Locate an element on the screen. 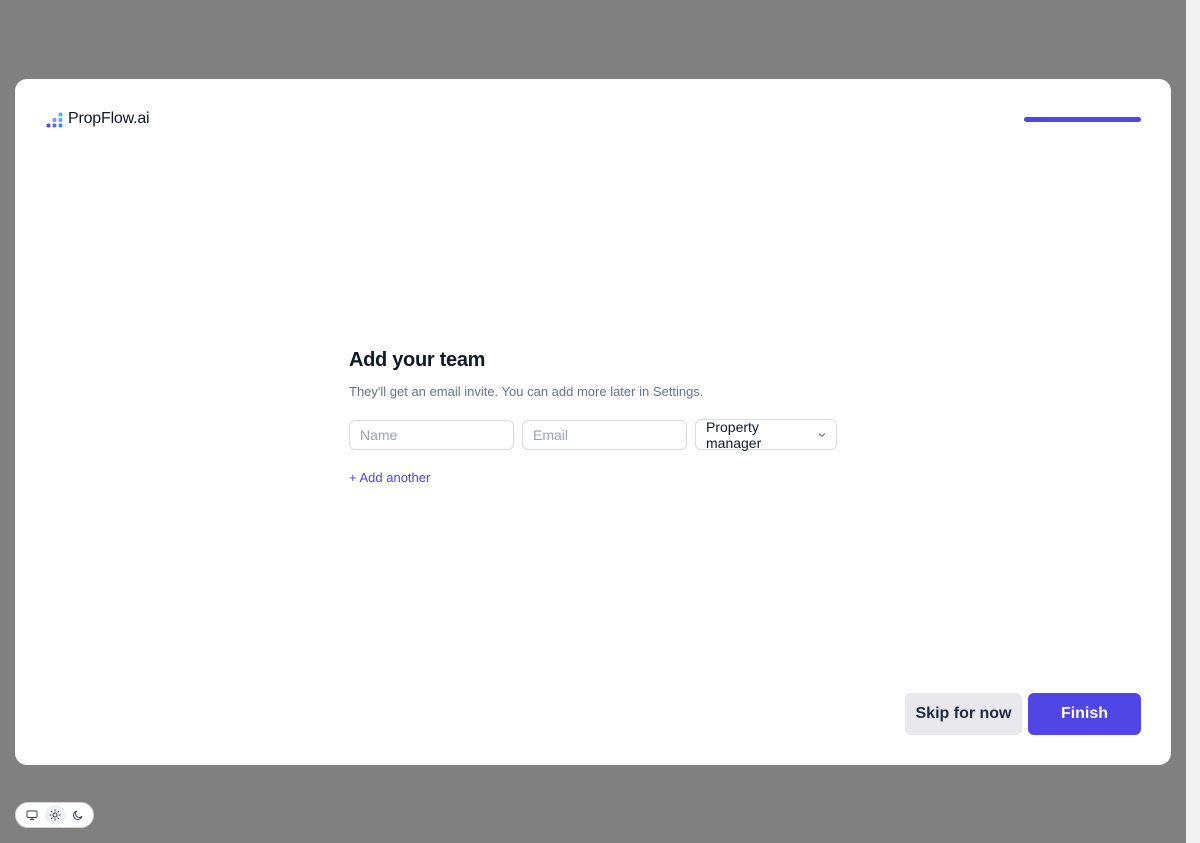  page-title: Add your team is located at coordinates (417, 360).